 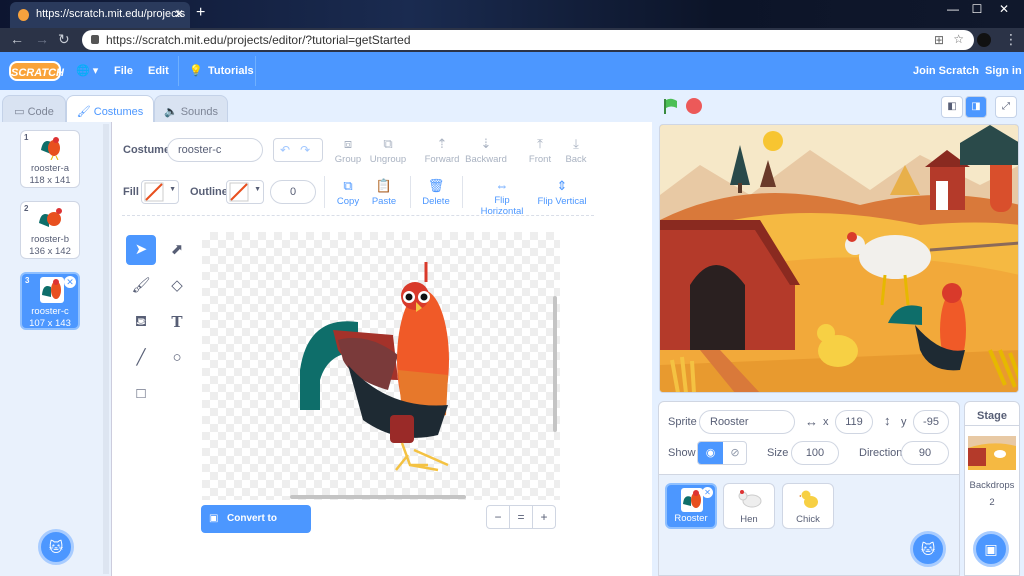 I want to click on canvas-horizontal-scrollbar, so click(x=378, y=497).